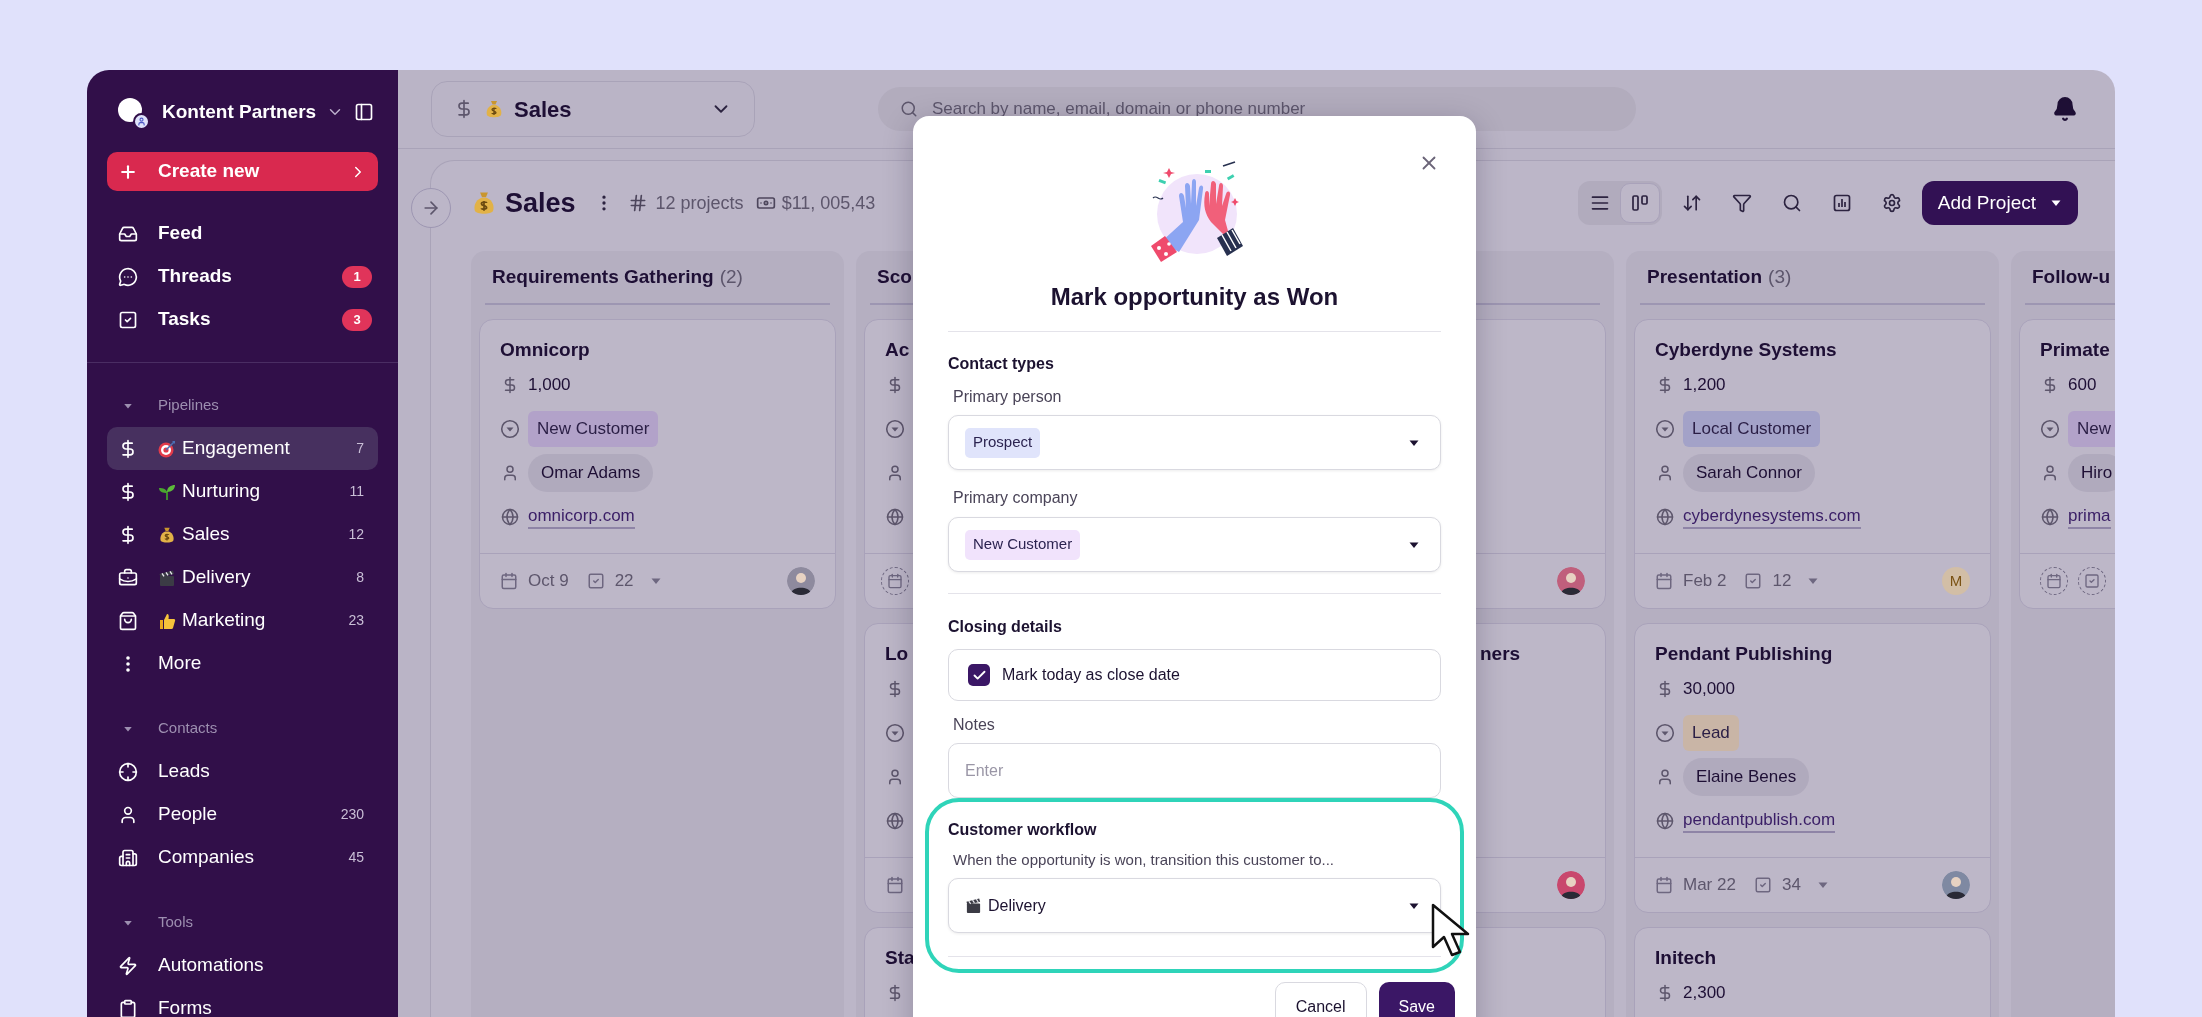 This screenshot has width=2202, height=1017. Describe the element at coordinates (242, 448) in the screenshot. I see `sidebar-item: Engagement 7` at that location.